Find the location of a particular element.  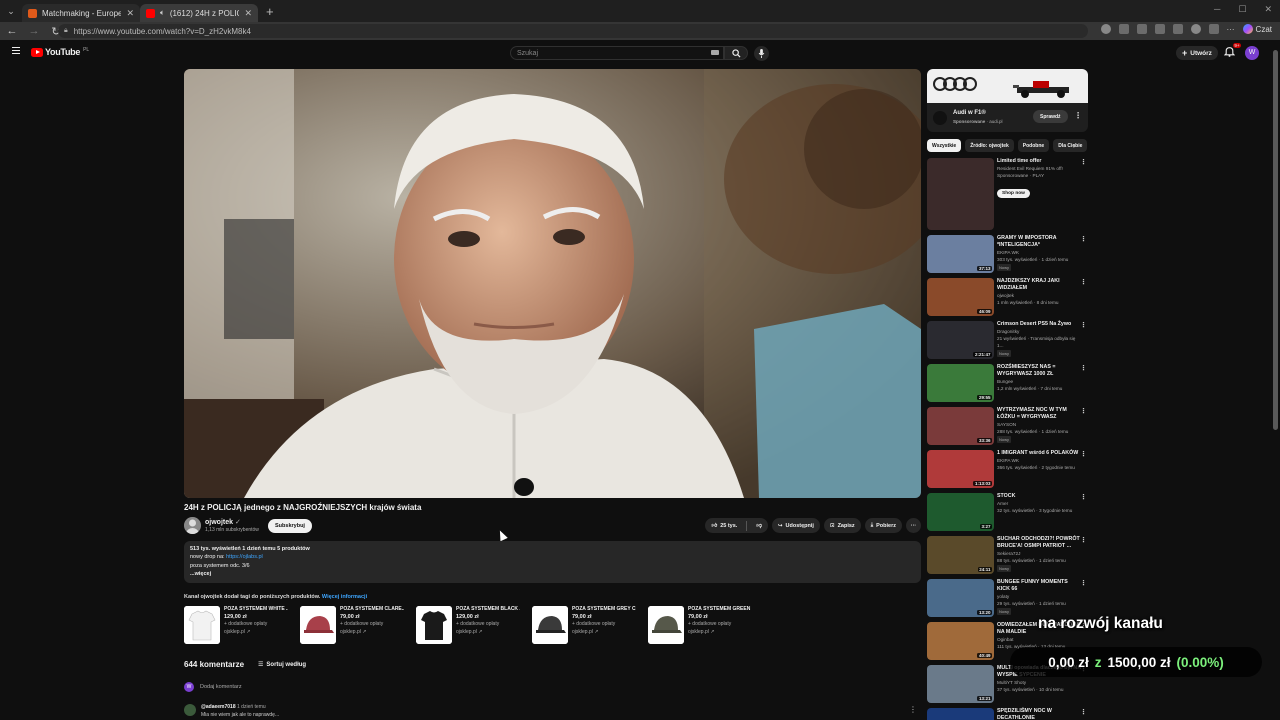

subscribe-button: Subskrybuj is located at coordinates (290, 526).